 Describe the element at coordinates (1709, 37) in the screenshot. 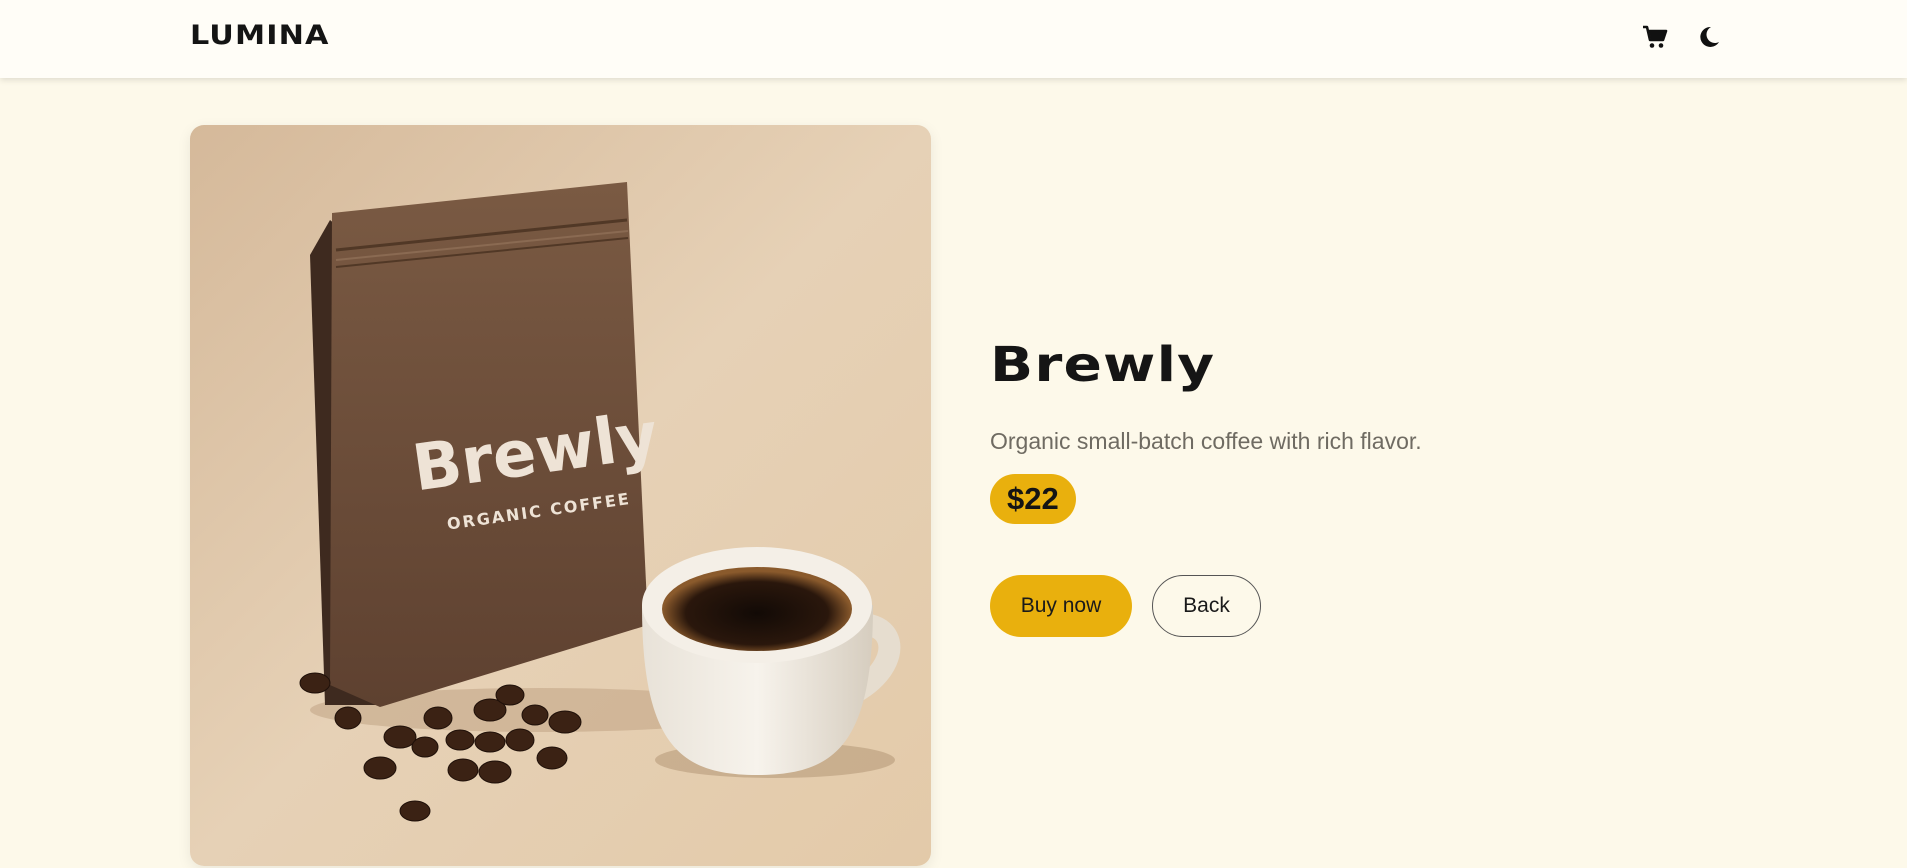

I see `moon-icon` at that location.